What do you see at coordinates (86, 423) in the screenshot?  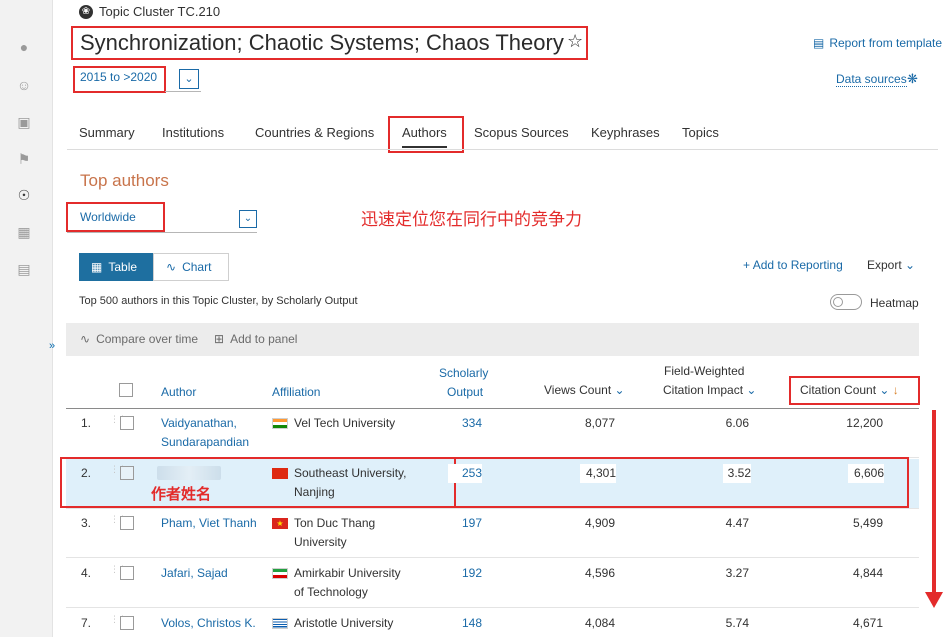 I see `row-rank: 1.` at bounding box center [86, 423].